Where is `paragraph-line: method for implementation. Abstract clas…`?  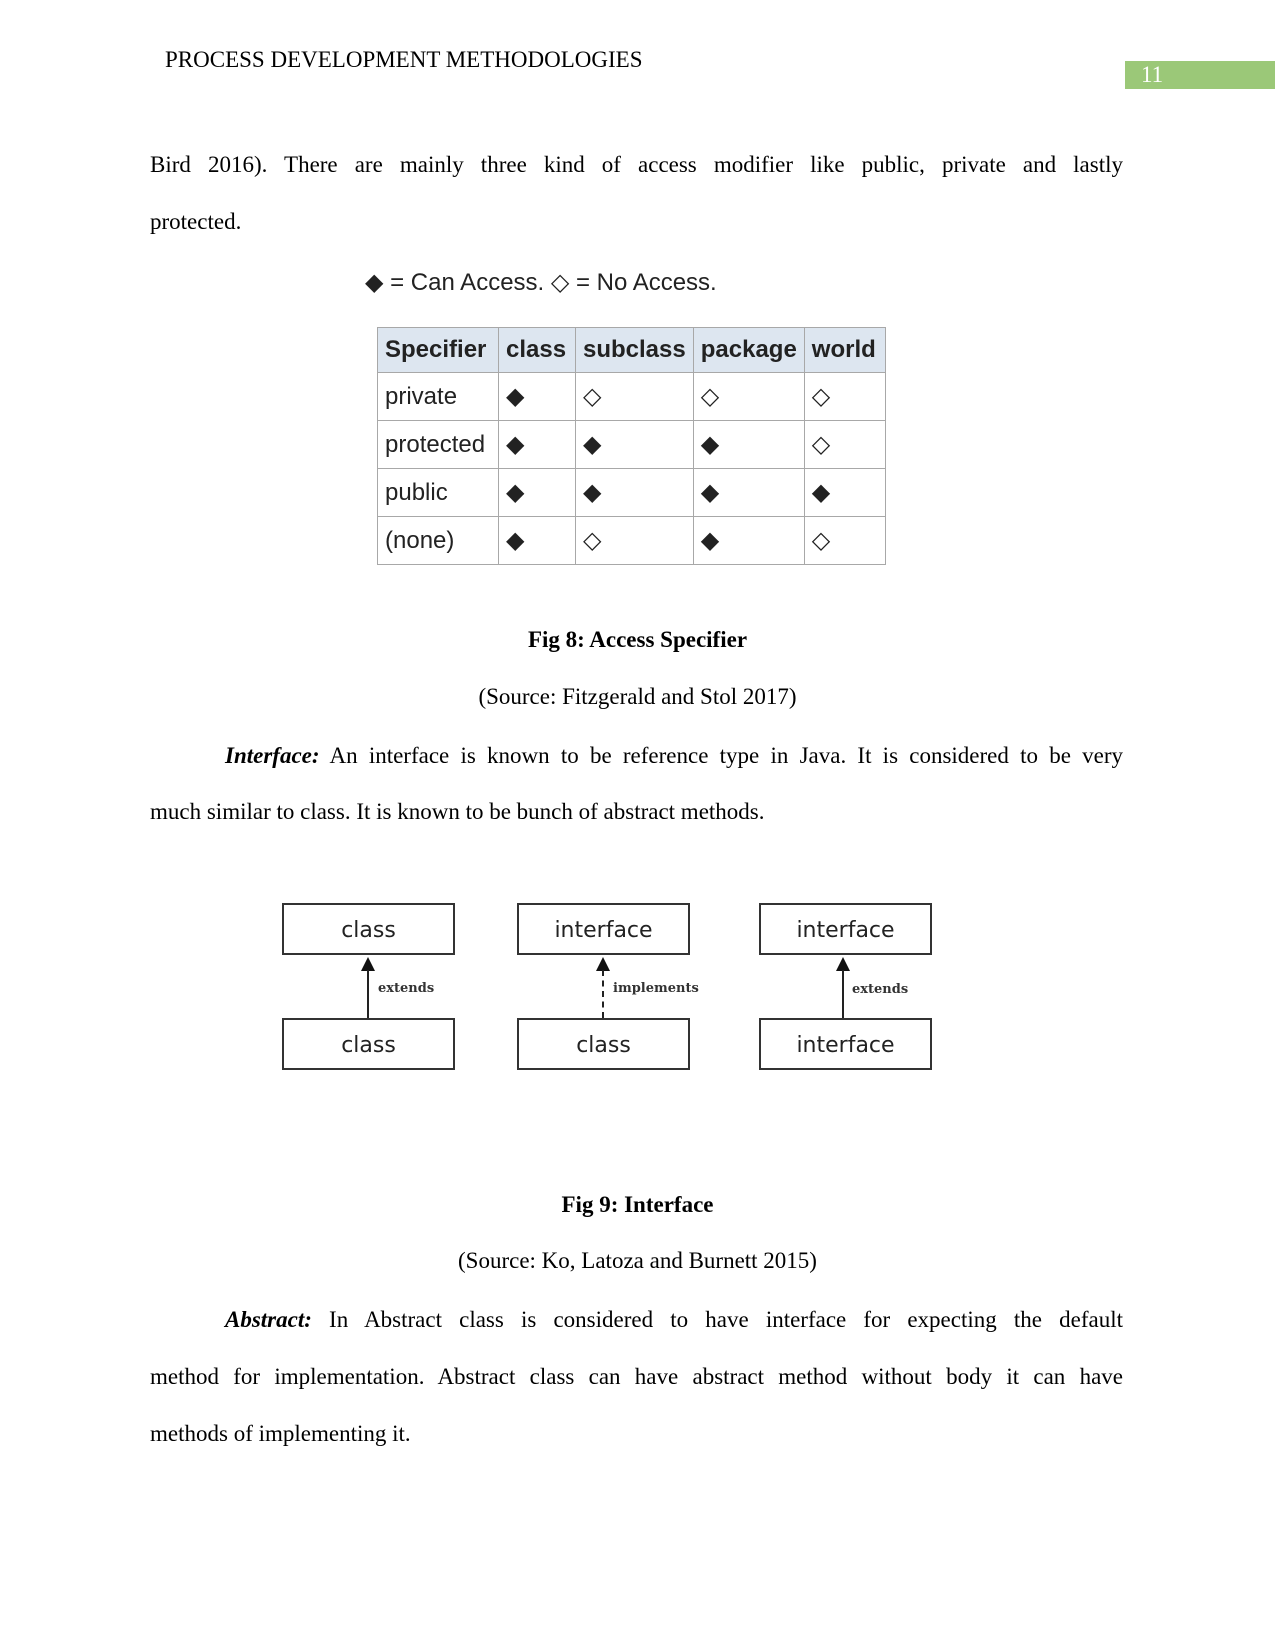
paragraph-line: method for implementation. Abstract clas… is located at coordinates (636, 1376).